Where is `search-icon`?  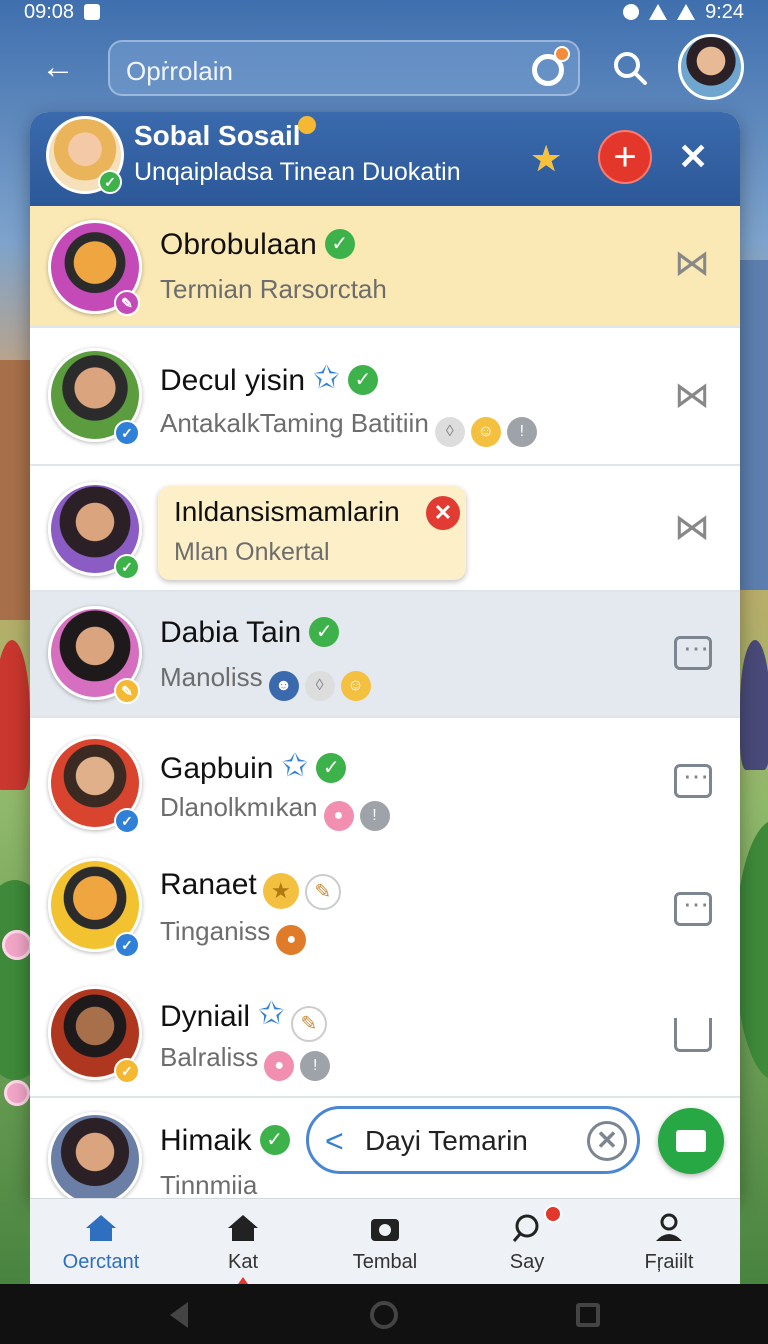
search-icon is located at coordinates (630, 68).